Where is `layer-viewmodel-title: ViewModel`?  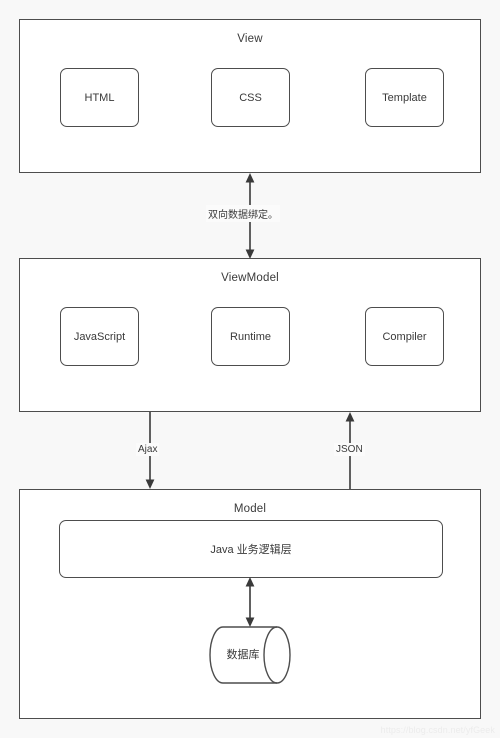
layer-viewmodel-title: ViewModel is located at coordinates (250, 278).